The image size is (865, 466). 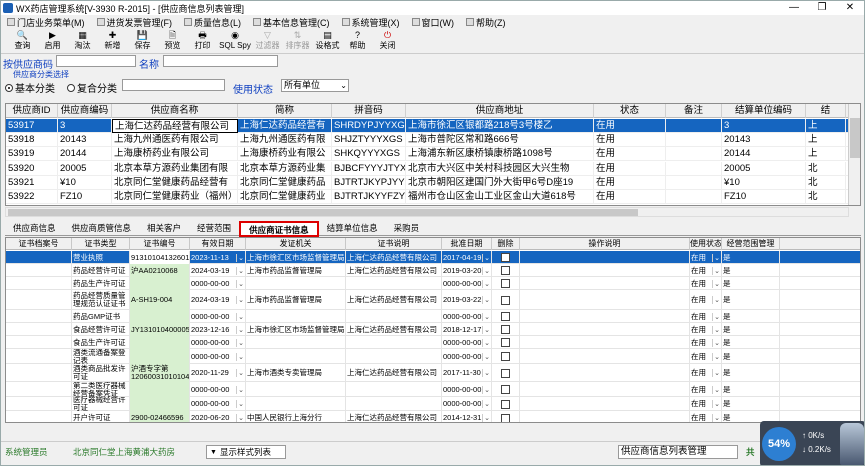 I want to click on toolbar-button-12: ? 帮助, so click(x=357, y=42).